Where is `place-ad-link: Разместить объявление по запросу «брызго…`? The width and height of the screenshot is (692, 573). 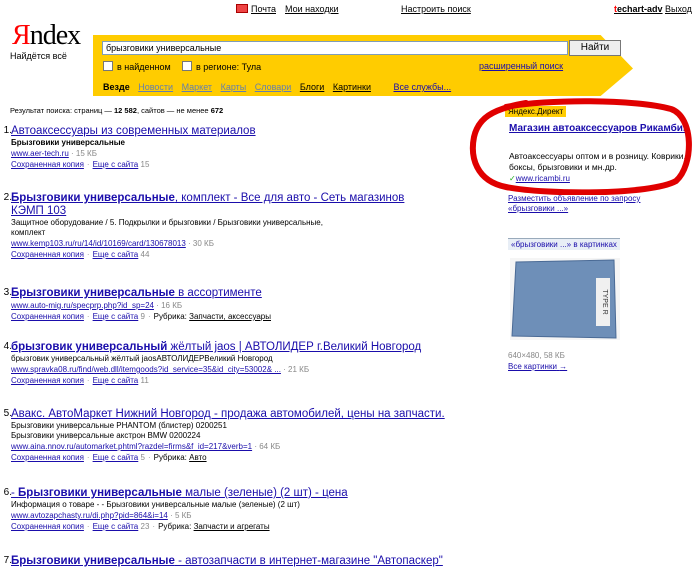
place-ad-link: Разместить объявление по запросу «брызго… is located at coordinates (588, 204).